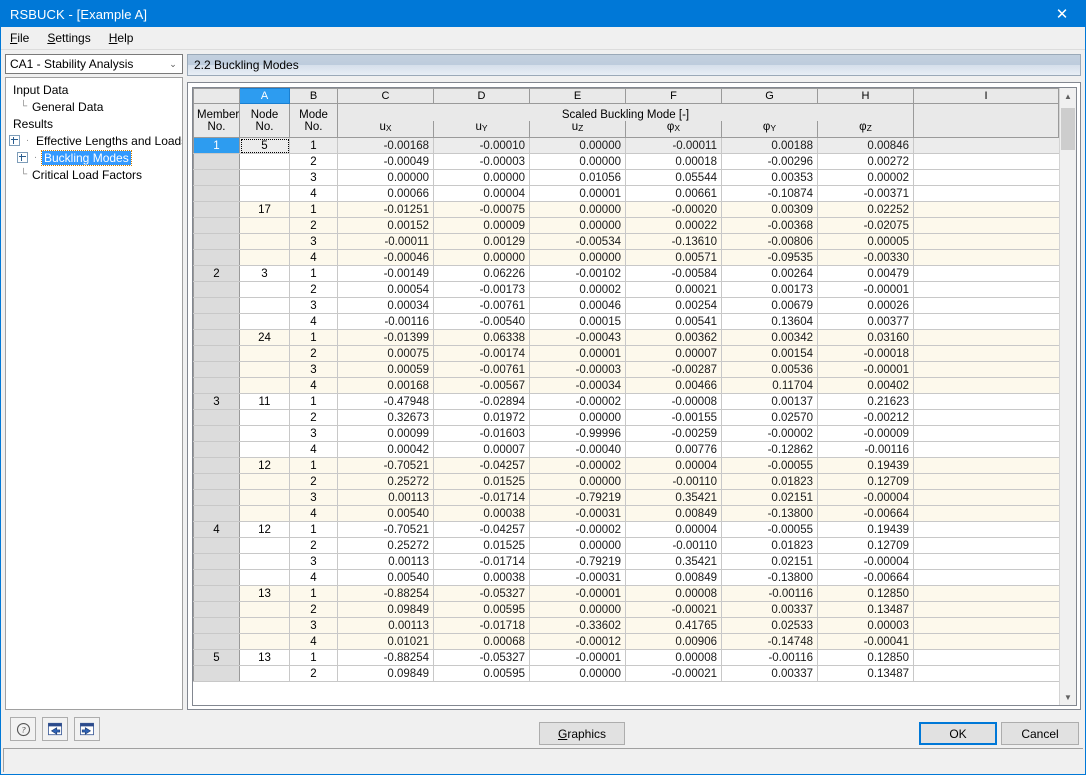 The image size is (1086, 775). Describe the element at coordinates (769, 449) in the screenshot. I see `cell-phiy: -0.12862` at that location.